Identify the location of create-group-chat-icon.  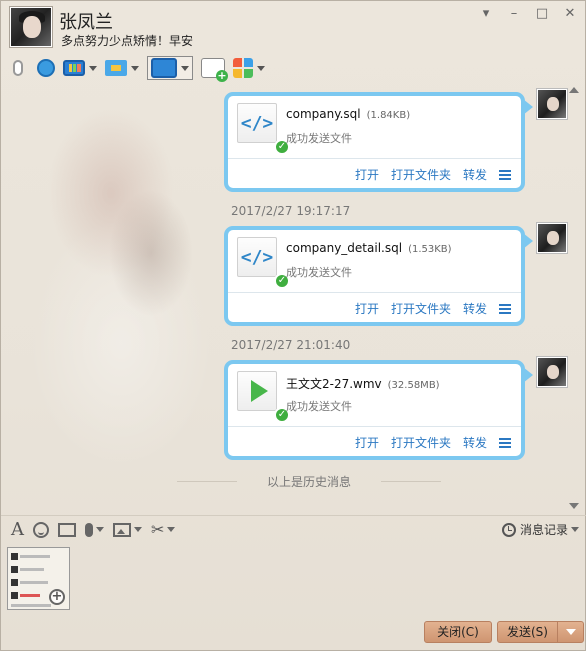
(214, 70).